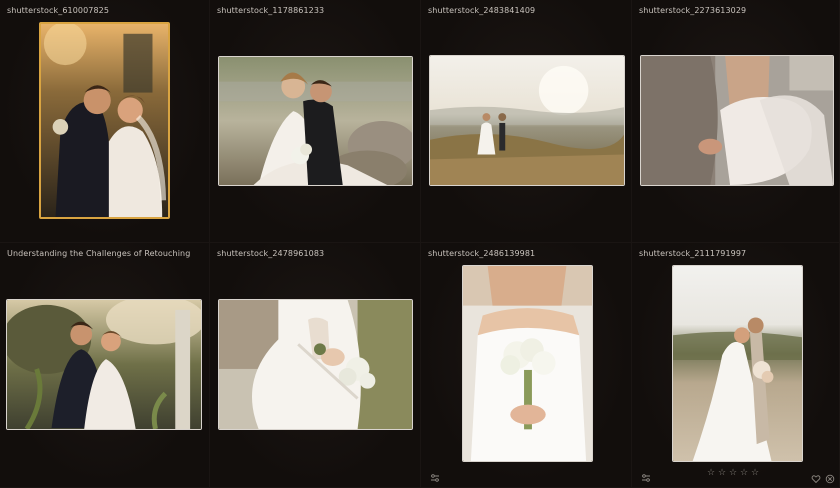 The height and width of the screenshot is (488, 840). I want to click on photo-cell: shutterstock_2486139981, so click(526, 365).